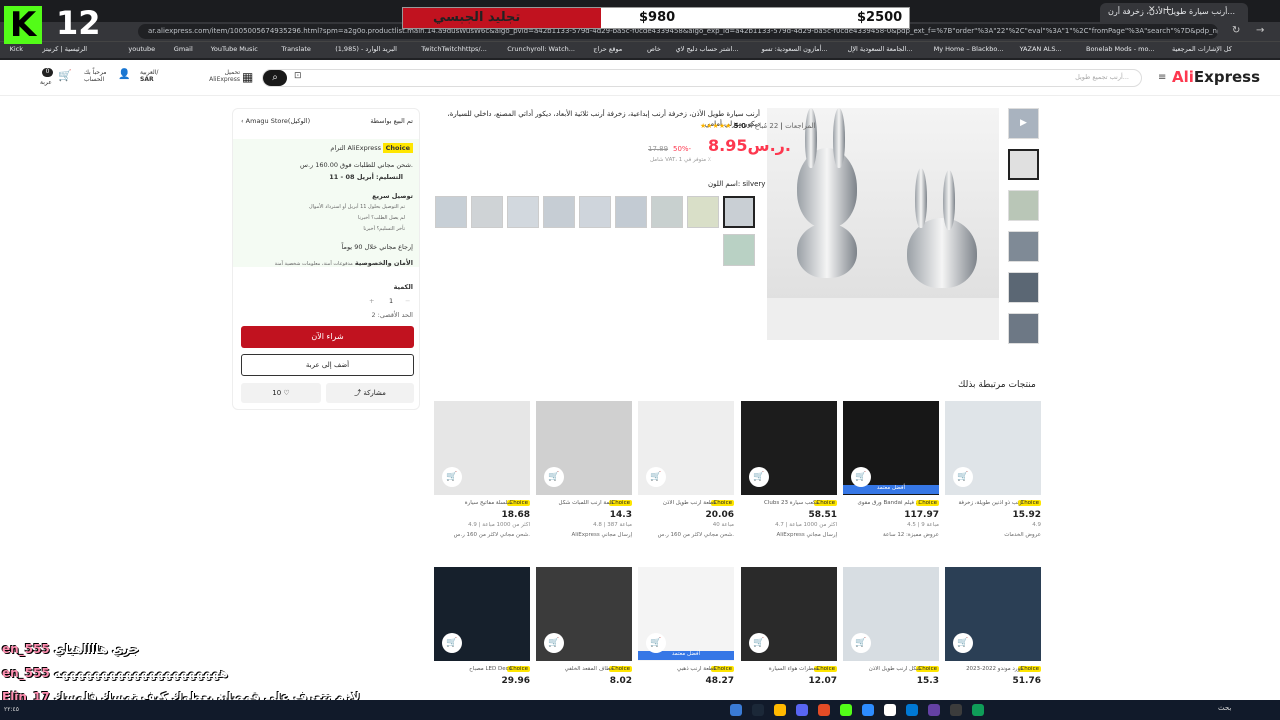 The image size is (1280, 720). Describe the element at coordinates (1202, 49) in the screenshot. I see `bookmark-item: كل الإشارات المرجعية` at that location.